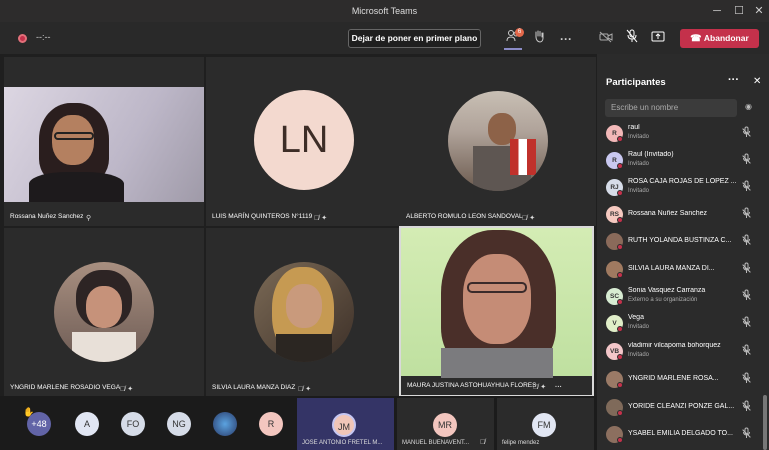  I want to click on panel-close-button: ✕, so click(757, 81).